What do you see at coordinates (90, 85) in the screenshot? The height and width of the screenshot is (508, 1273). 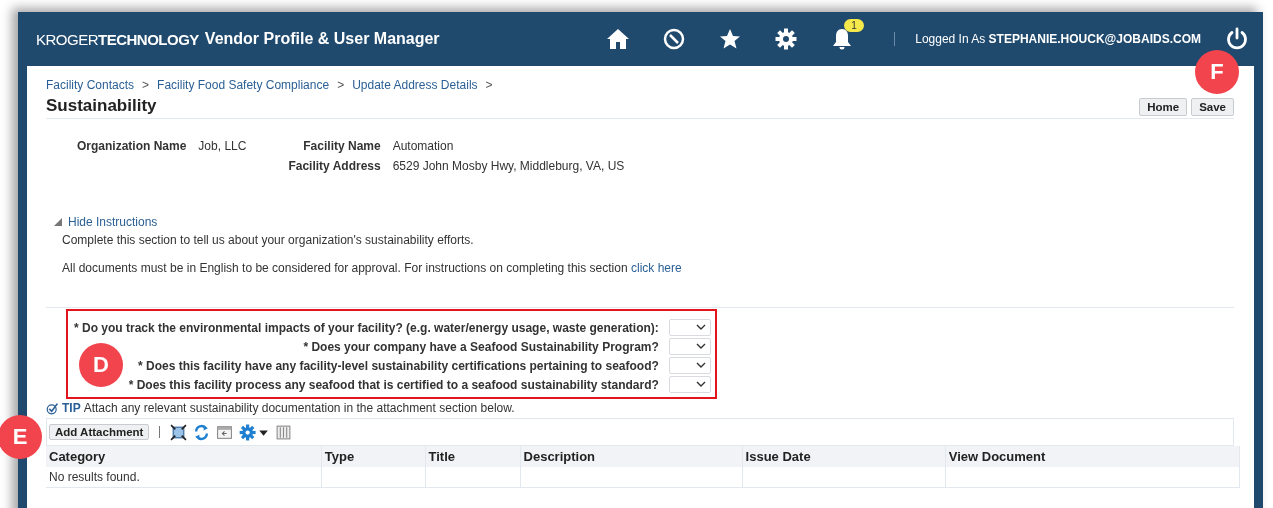 I see `breadcrumb-link: Facility Contacts` at bounding box center [90, 85].